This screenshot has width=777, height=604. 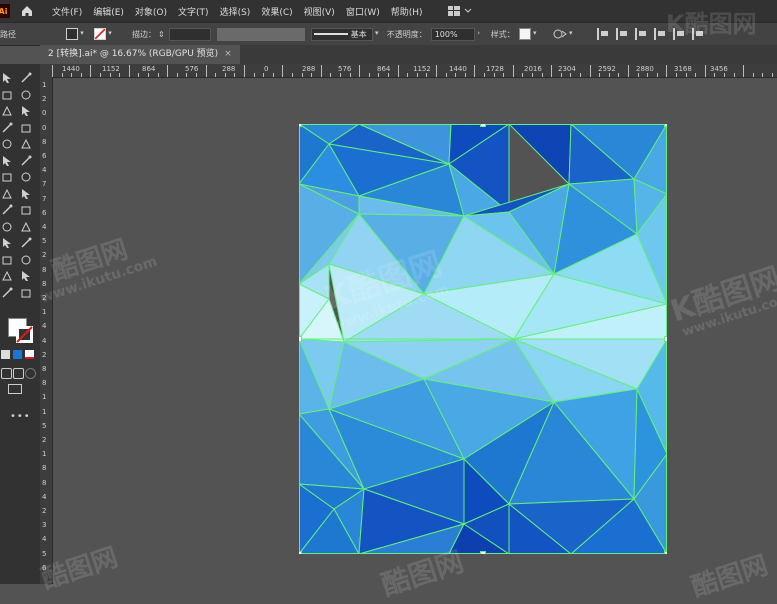 I want to click on menu-file: 文件(F), so click(x=67, y=11).